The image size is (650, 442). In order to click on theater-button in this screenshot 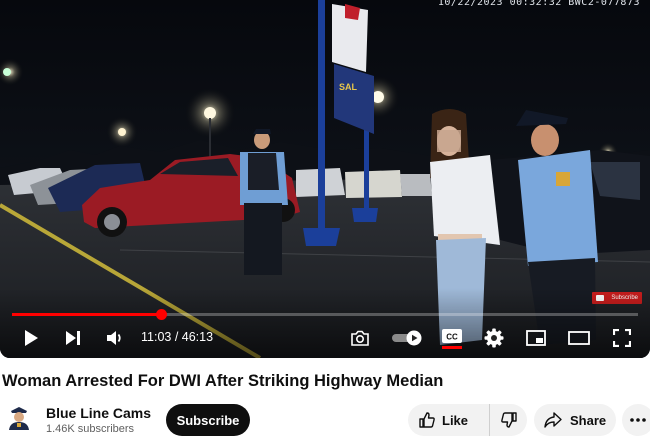, I will do `click(579, 338)`.